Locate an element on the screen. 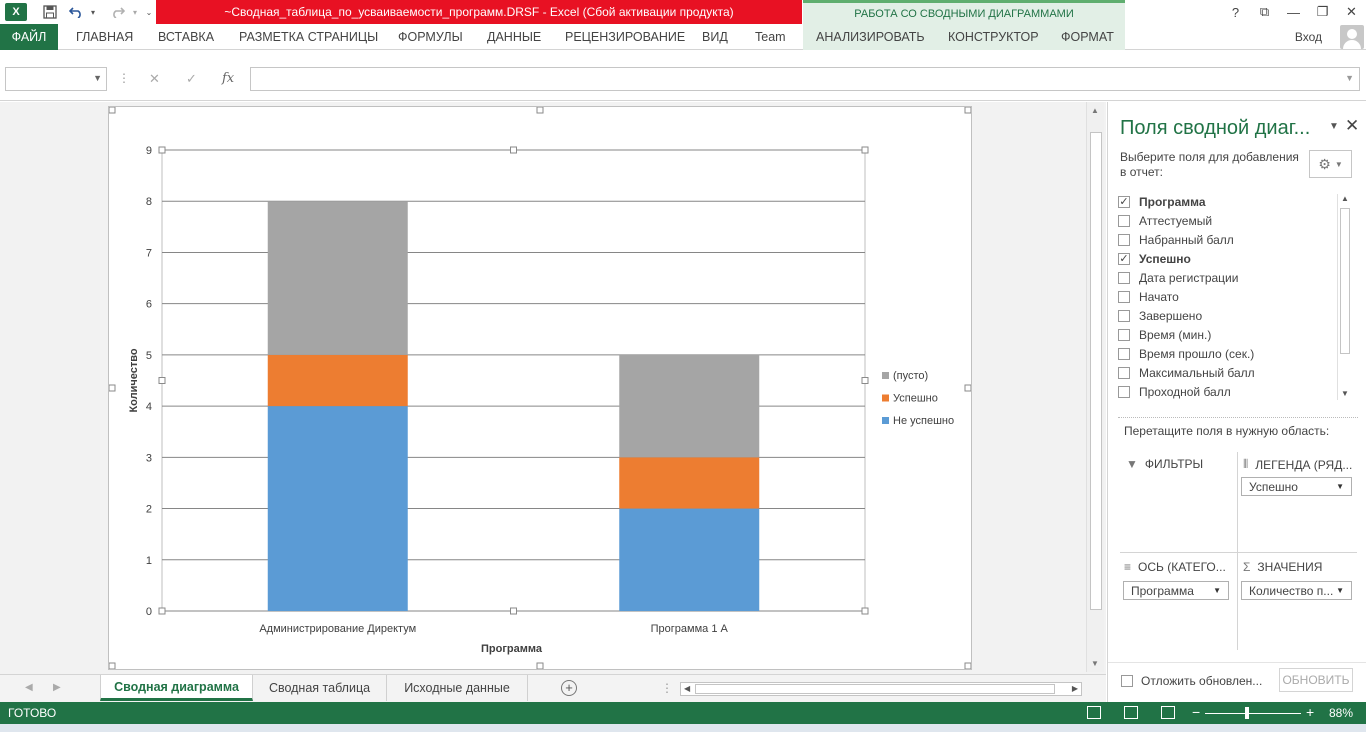 This screenshot has height=732, width=1366. undo-dropdown-icon: ▾ is located at coordinates (93, 12).